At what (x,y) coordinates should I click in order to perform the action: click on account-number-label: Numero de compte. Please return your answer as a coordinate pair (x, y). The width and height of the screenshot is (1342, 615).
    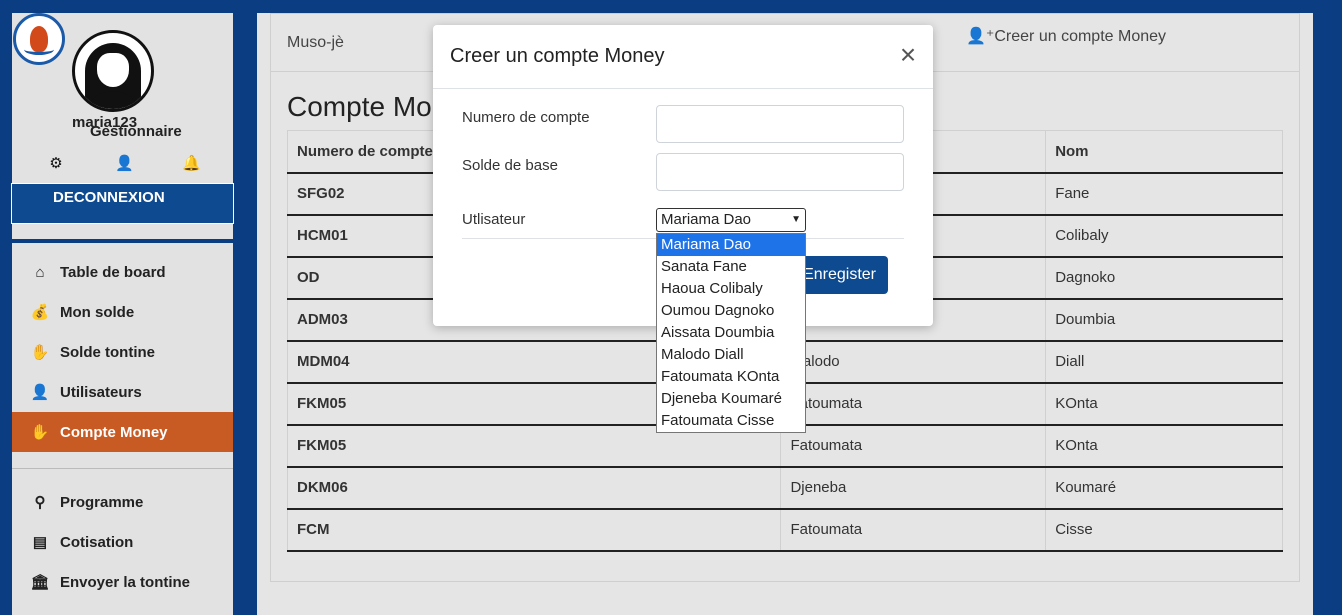
    Looking at the image, I should click on (526, 117).